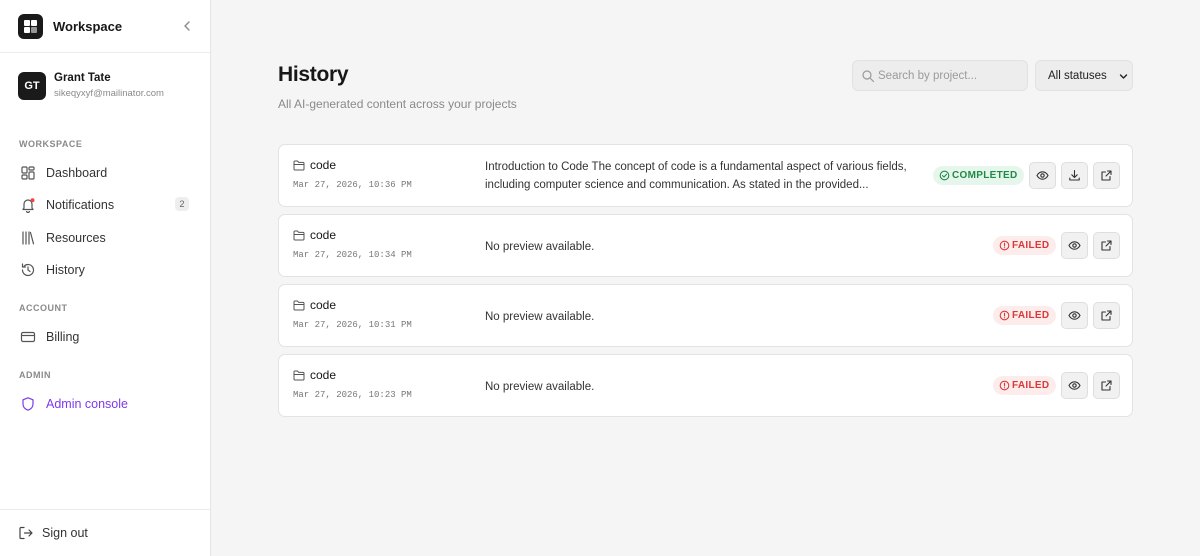 This screenshot has width=1200, height=556. Describe the element at coordinates (950, 75) in the screenshot. I see `search-input` at that location.